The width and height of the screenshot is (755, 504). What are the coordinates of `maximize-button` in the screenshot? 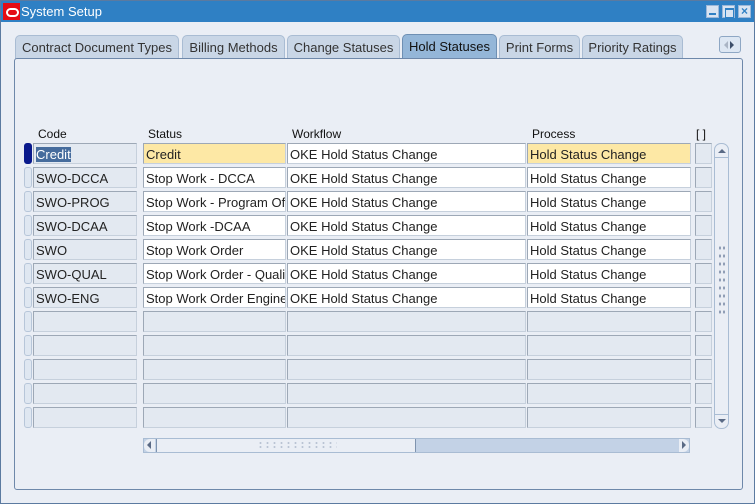 It's located at (728, 11).